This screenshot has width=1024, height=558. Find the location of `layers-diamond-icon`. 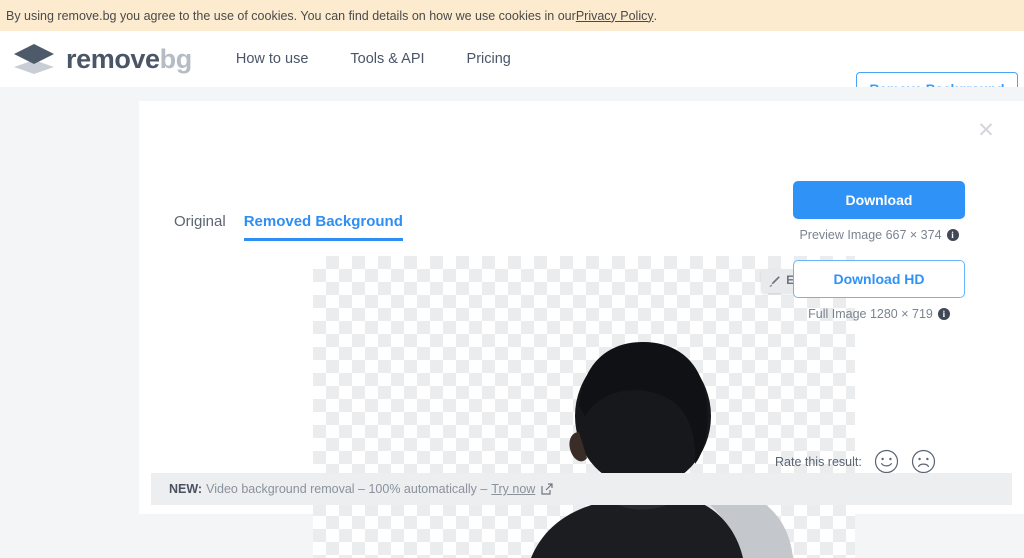

layers-diamond-icon is located at coordinates (34, 59).